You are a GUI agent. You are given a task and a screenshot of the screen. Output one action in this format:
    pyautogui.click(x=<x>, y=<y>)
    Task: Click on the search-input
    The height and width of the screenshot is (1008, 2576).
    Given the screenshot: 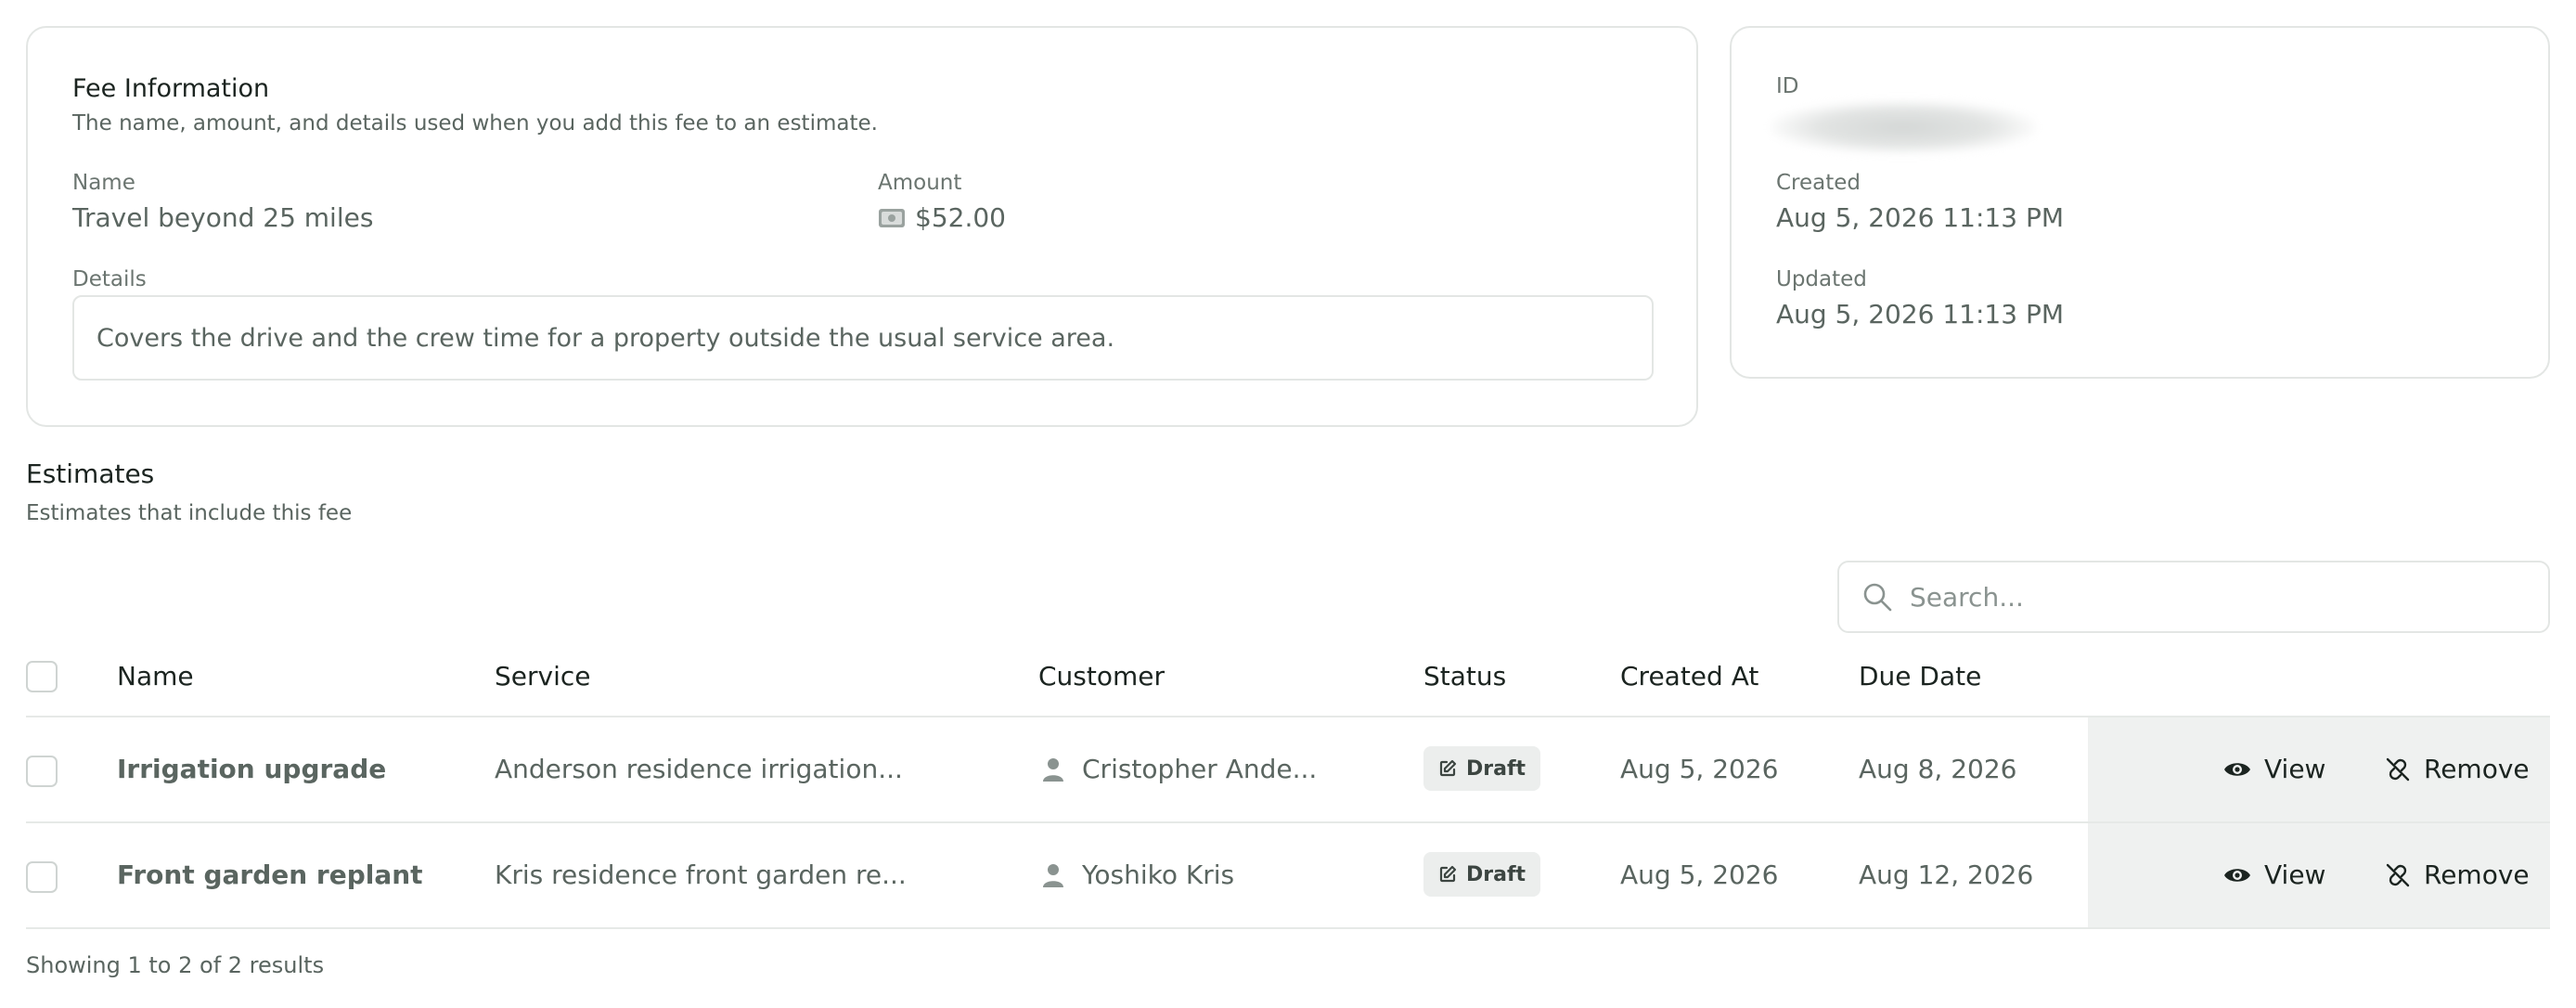 What is the action you would take?
    pyautogui.click(x=2207, y=597)
    